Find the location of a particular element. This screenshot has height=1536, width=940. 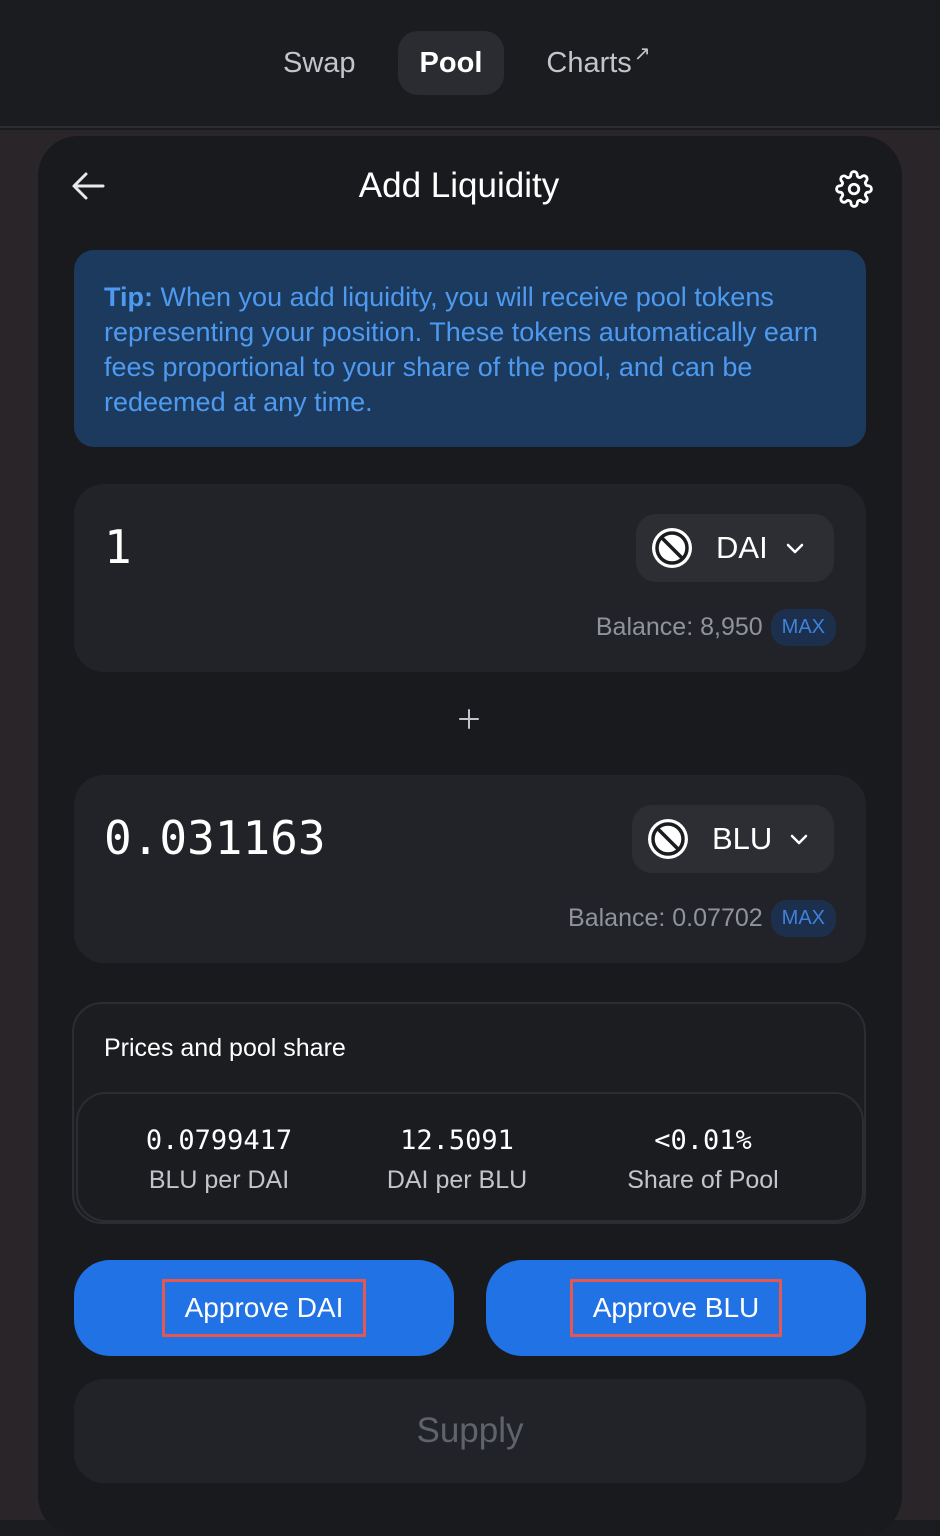

token-b-select-button: BLU is located at coordinates (733, 839).